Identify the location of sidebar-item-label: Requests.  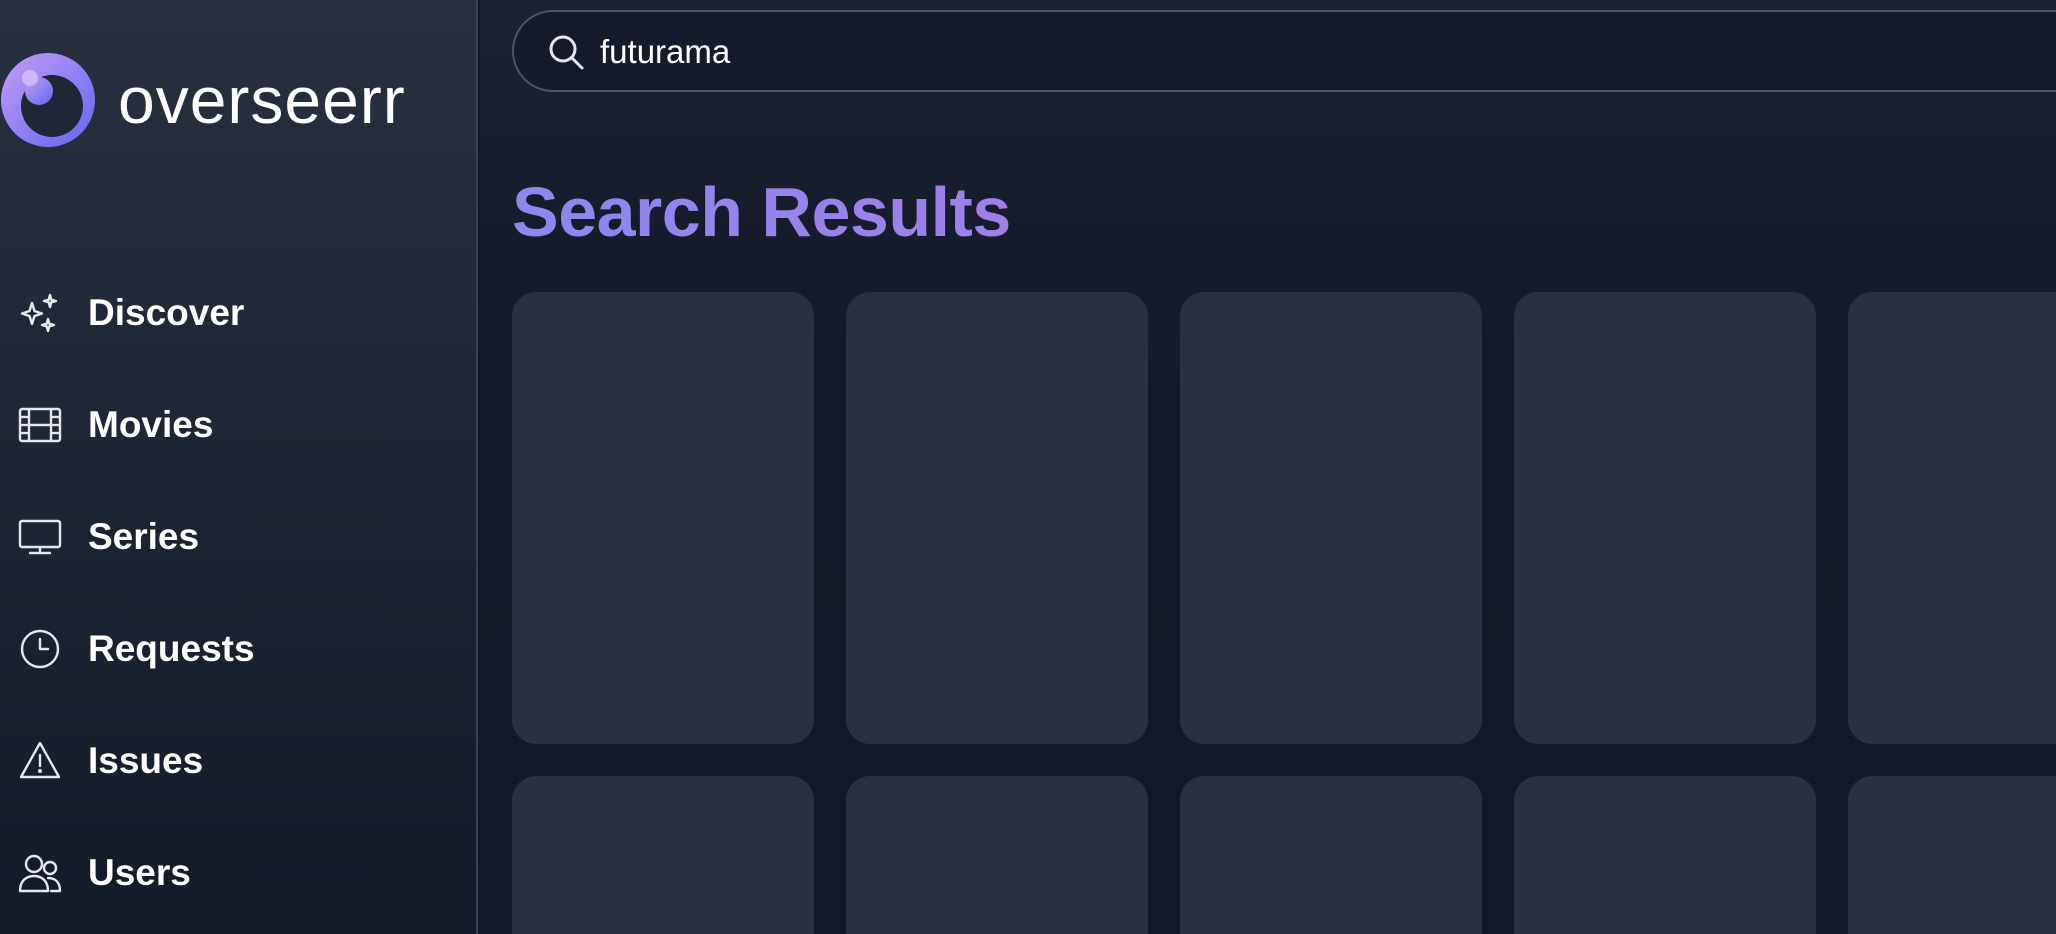
(171, 648).